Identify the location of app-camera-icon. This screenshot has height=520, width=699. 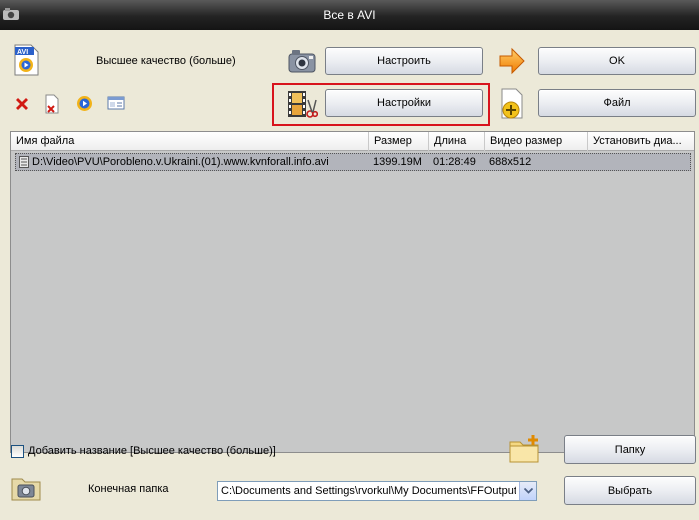
(11, 14).